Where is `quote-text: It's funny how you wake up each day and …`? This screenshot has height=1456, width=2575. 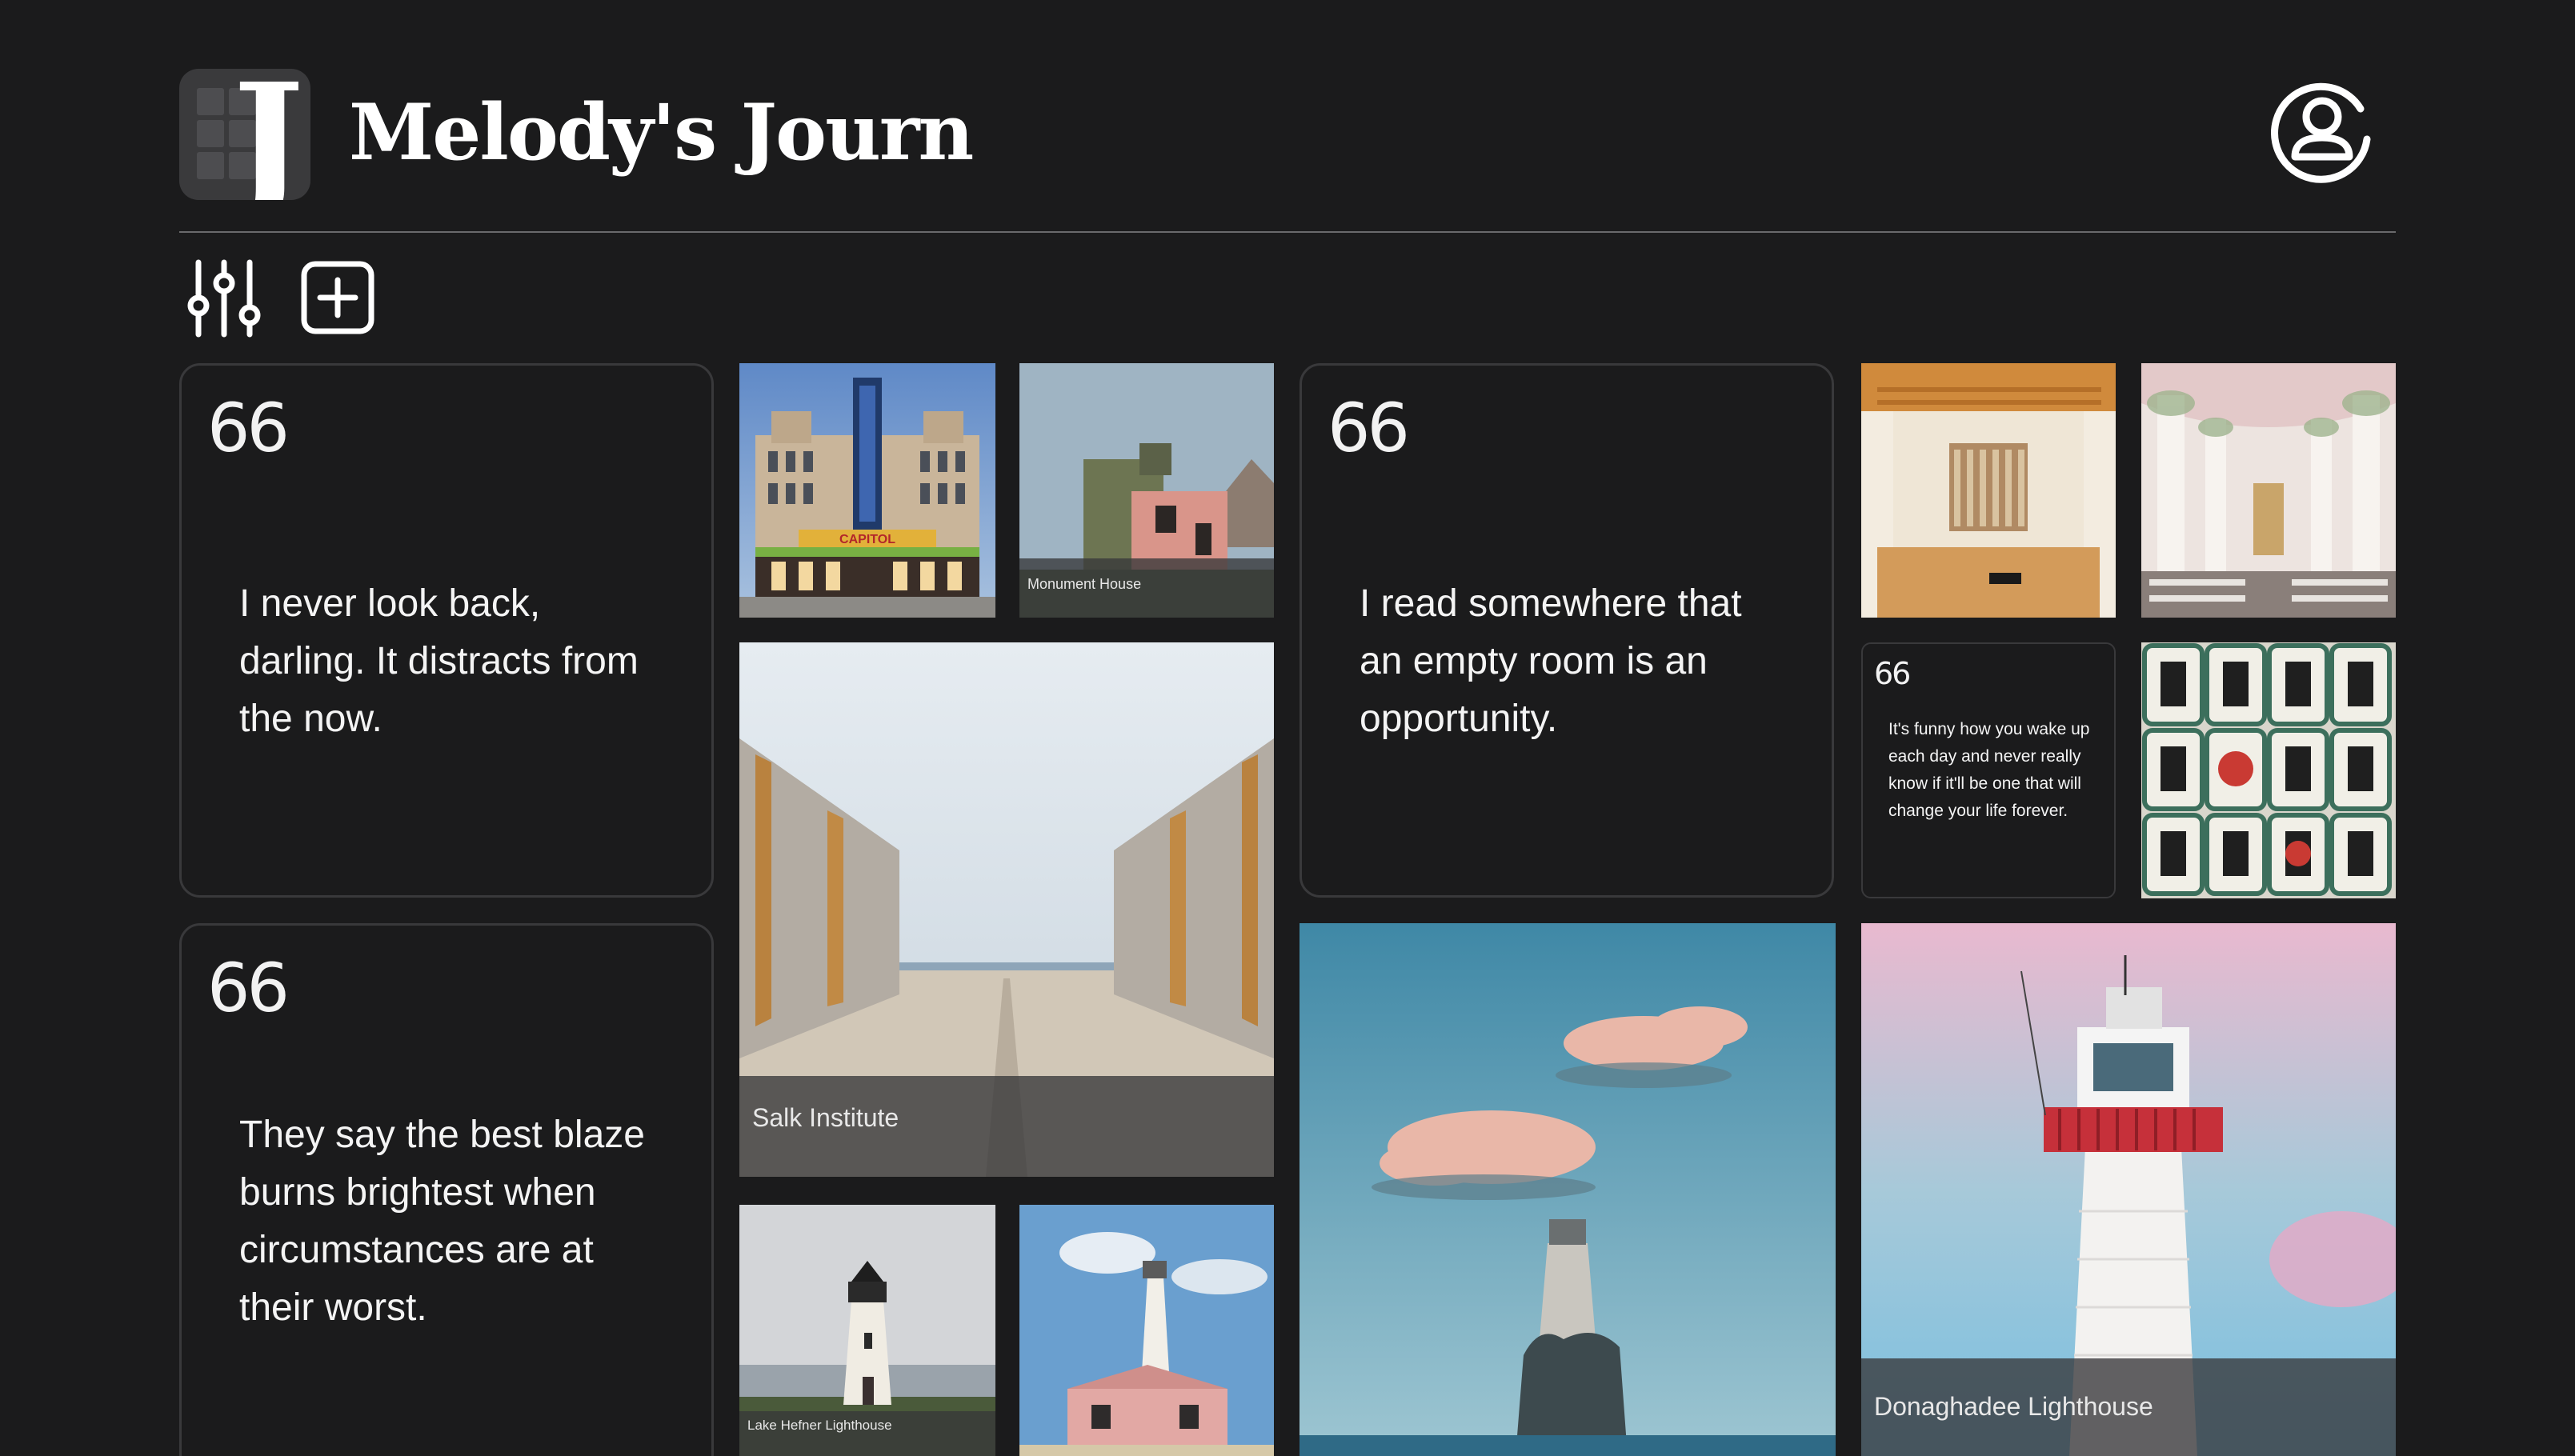
quote-text: It's funny how you wake up each day and … is located at coordinates (1989, 770).